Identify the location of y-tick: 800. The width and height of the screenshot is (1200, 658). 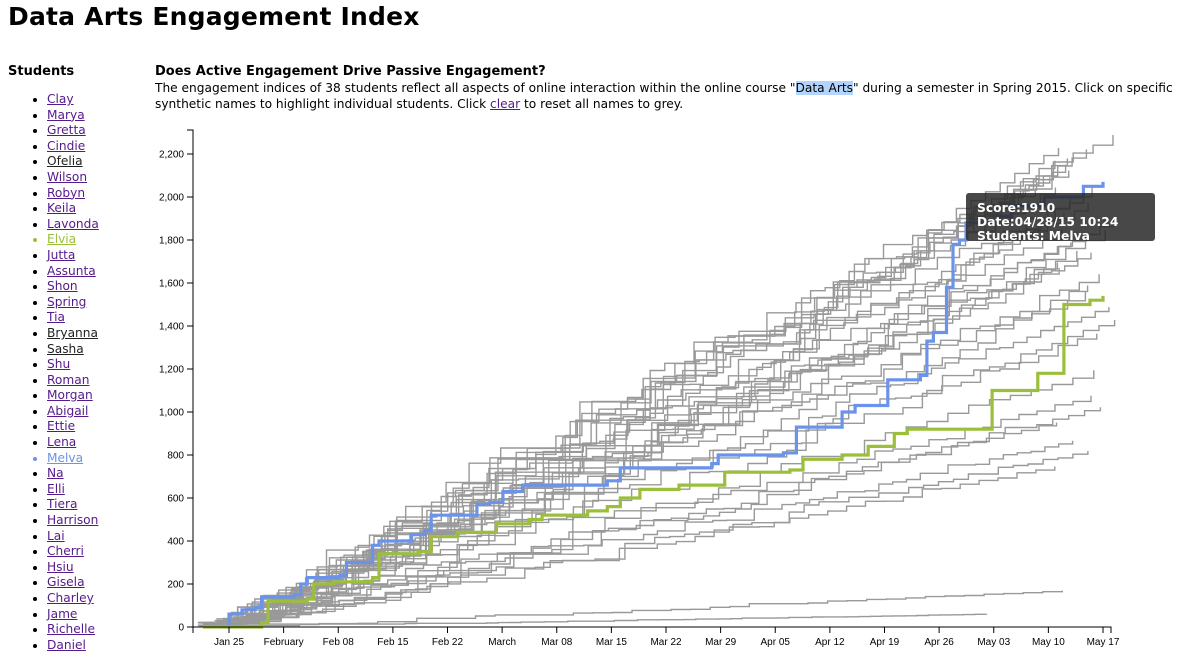
(180, 456).